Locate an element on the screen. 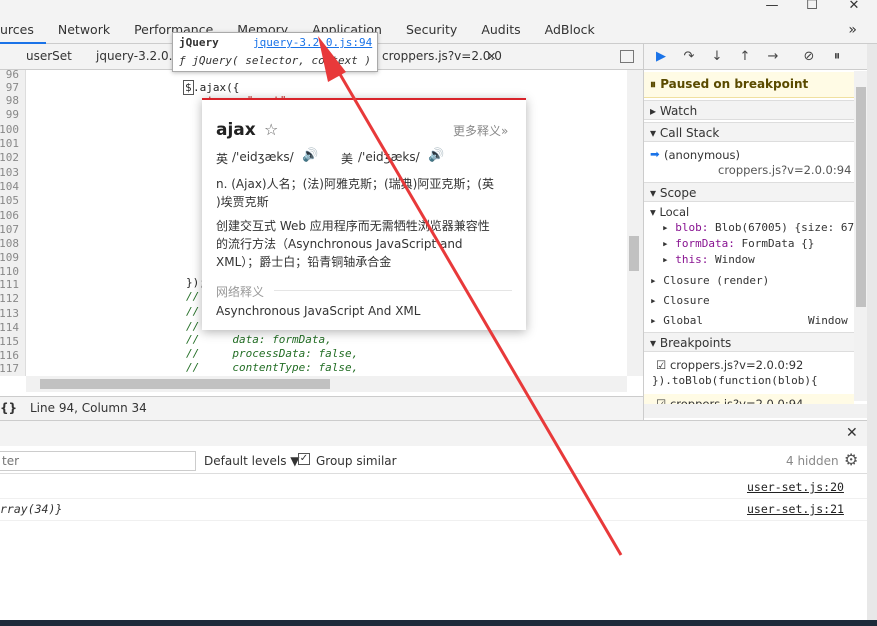  minimize-icon: — is located at coordinates (772, 8).